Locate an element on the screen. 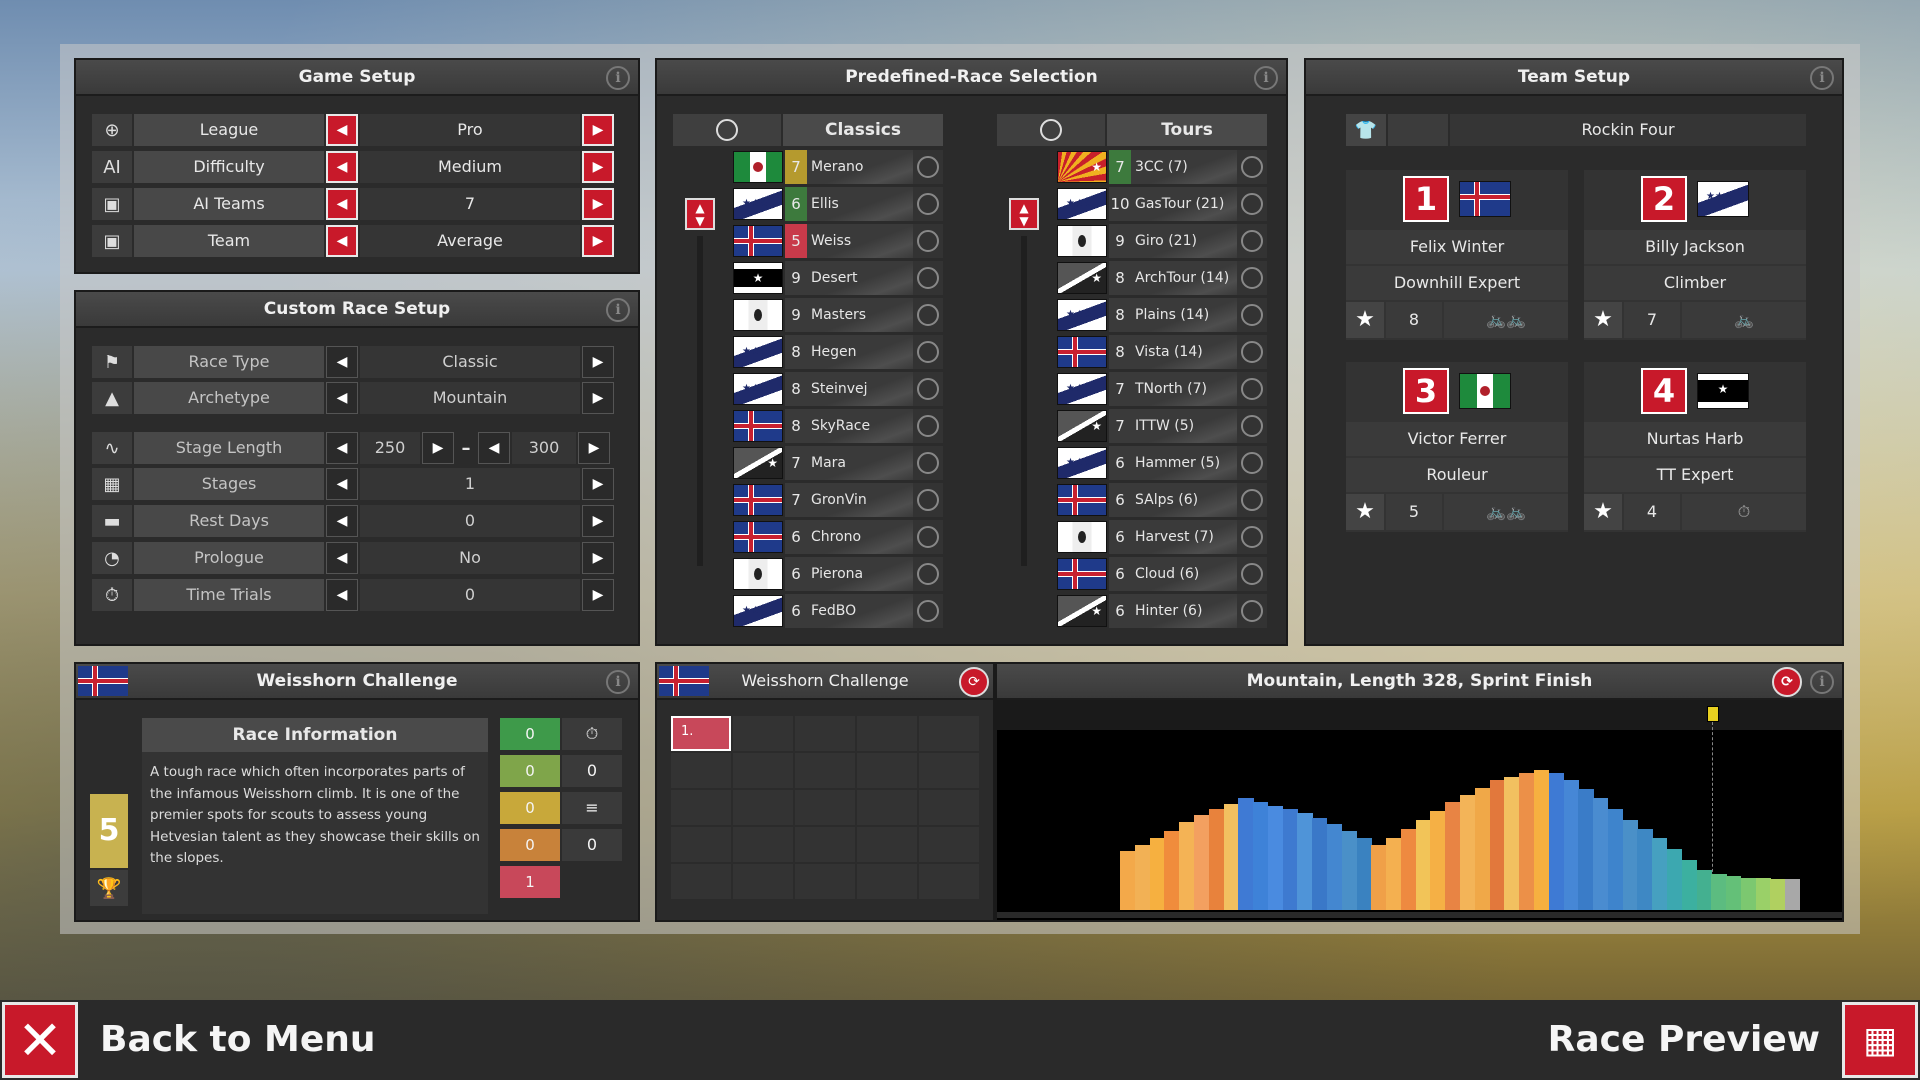  stages-next-button: ▶ is located at coordinates (598, 484).